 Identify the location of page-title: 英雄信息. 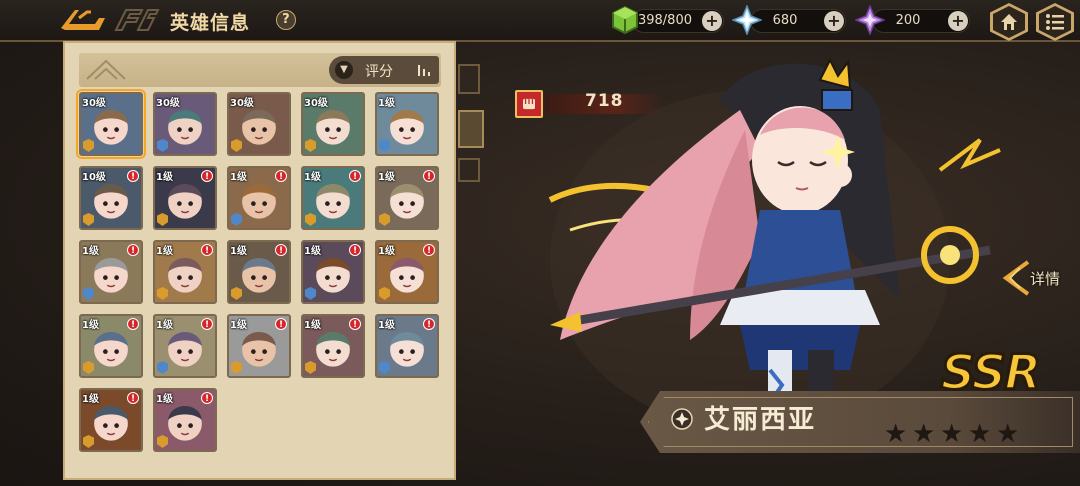
(210, 23).